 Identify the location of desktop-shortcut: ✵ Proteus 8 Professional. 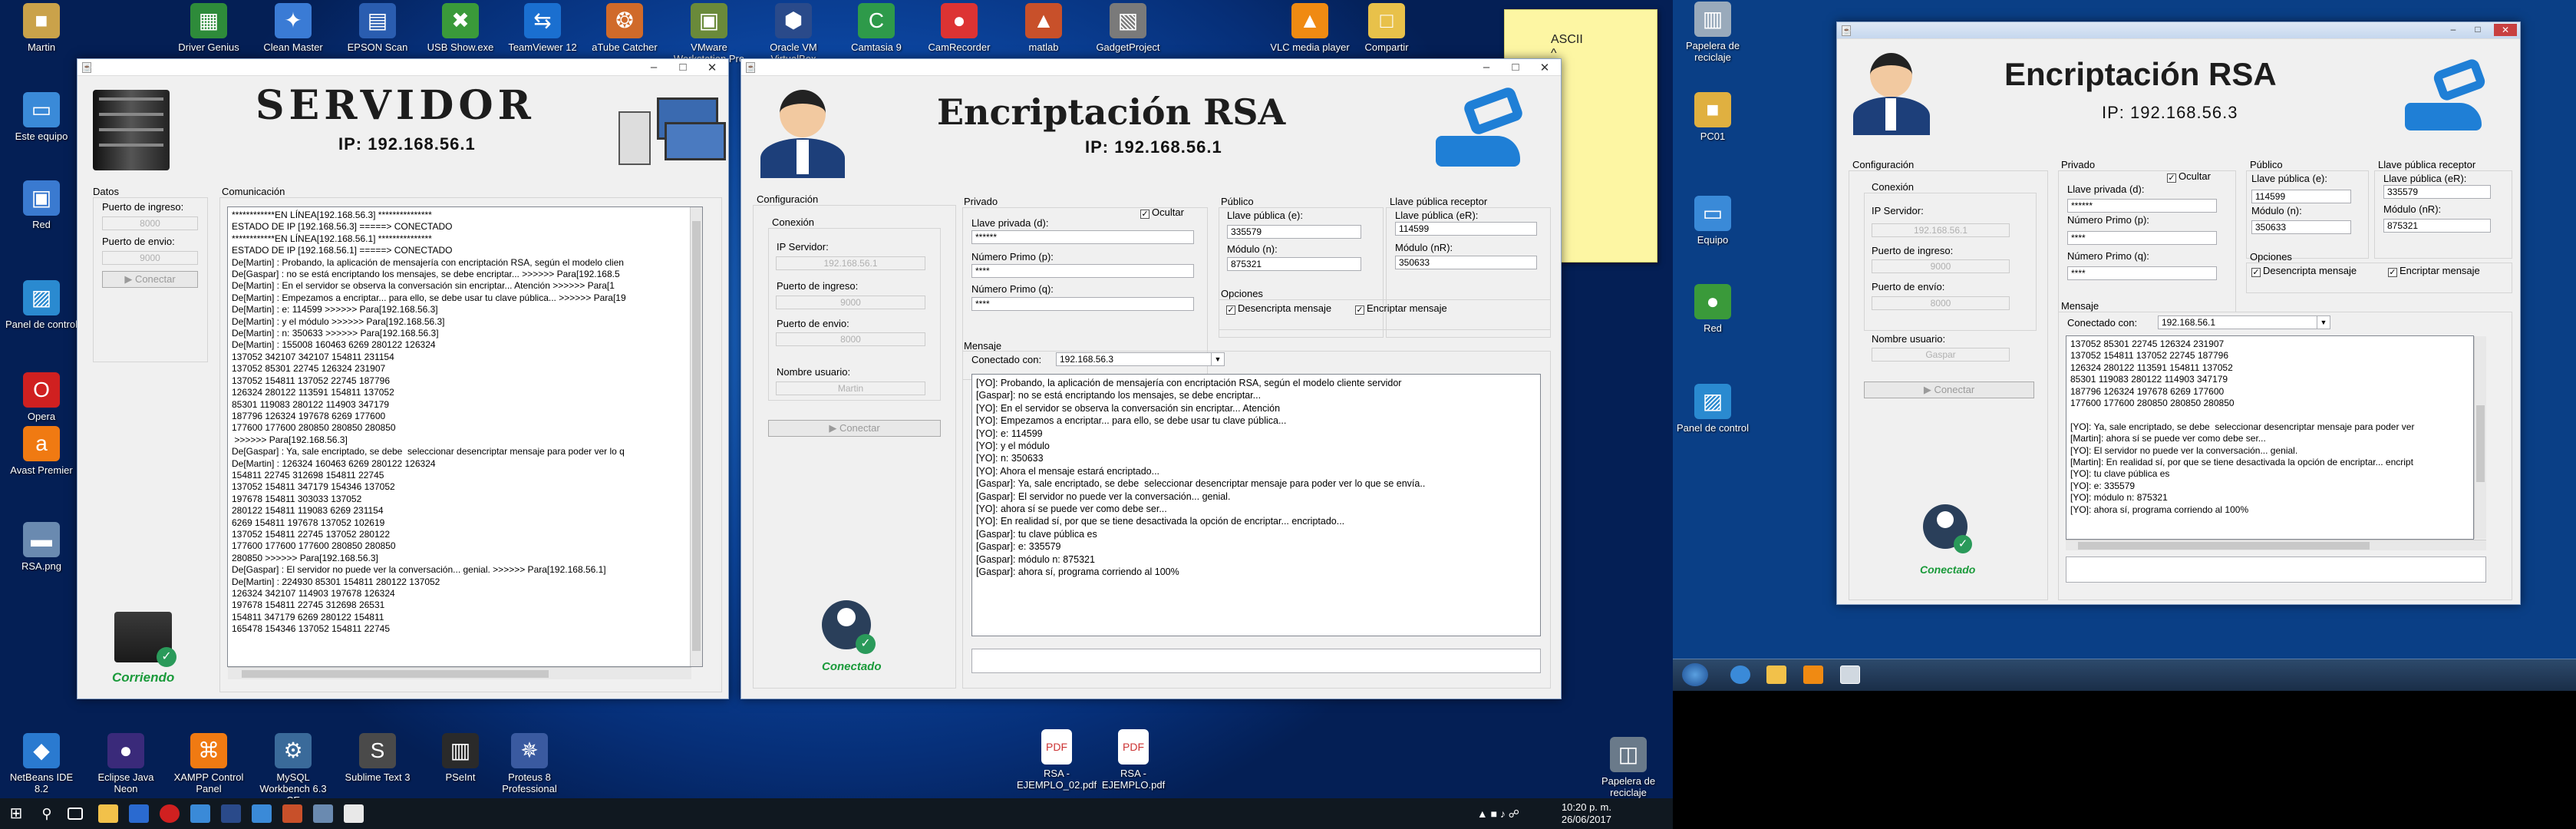
(529, 763).